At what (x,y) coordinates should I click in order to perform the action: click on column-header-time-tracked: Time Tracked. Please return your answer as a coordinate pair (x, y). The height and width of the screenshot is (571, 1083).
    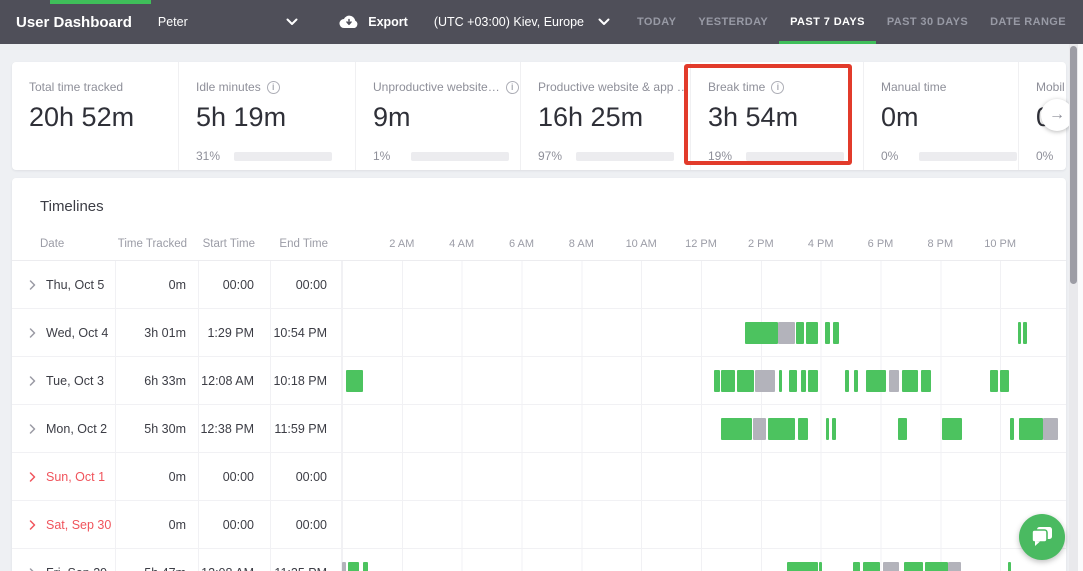
    Looking at the image, I should click on (152, 244).